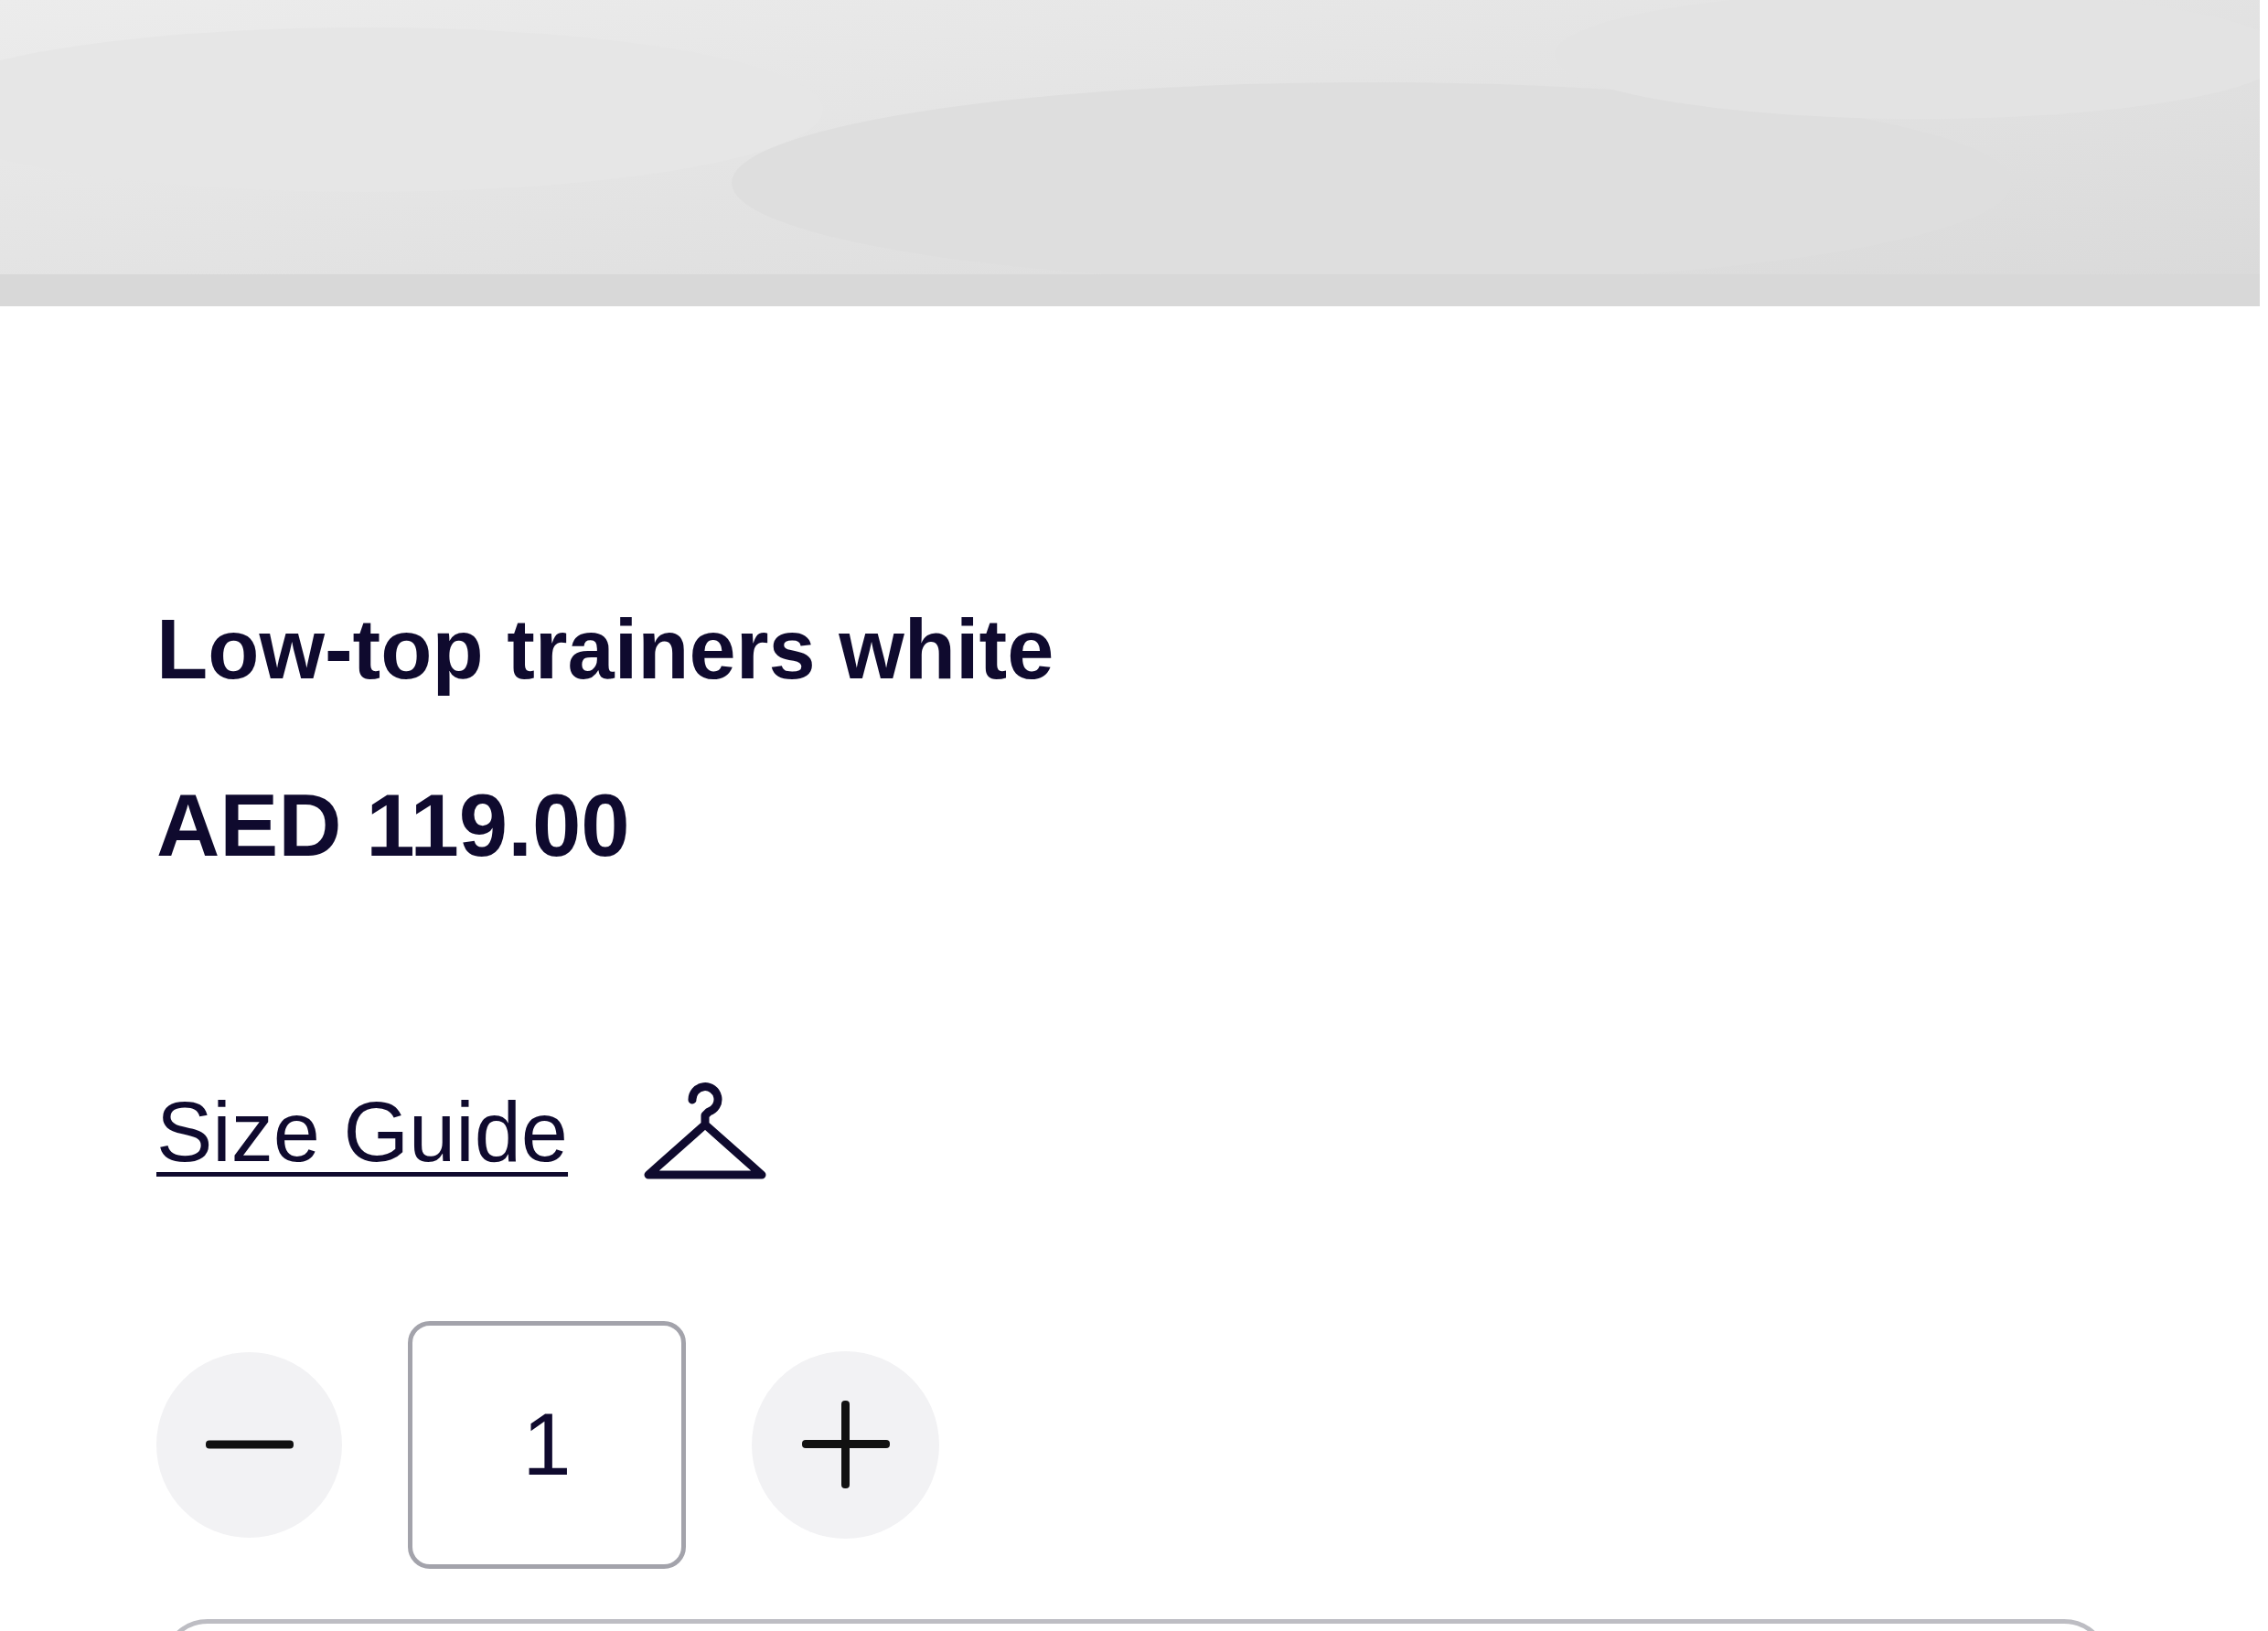 Image resolution: width=2268 pixels, height=1631 pixels. Describe the element at coordinates (845, 1445) in the screenshot. I see `plus-icon` at that location.